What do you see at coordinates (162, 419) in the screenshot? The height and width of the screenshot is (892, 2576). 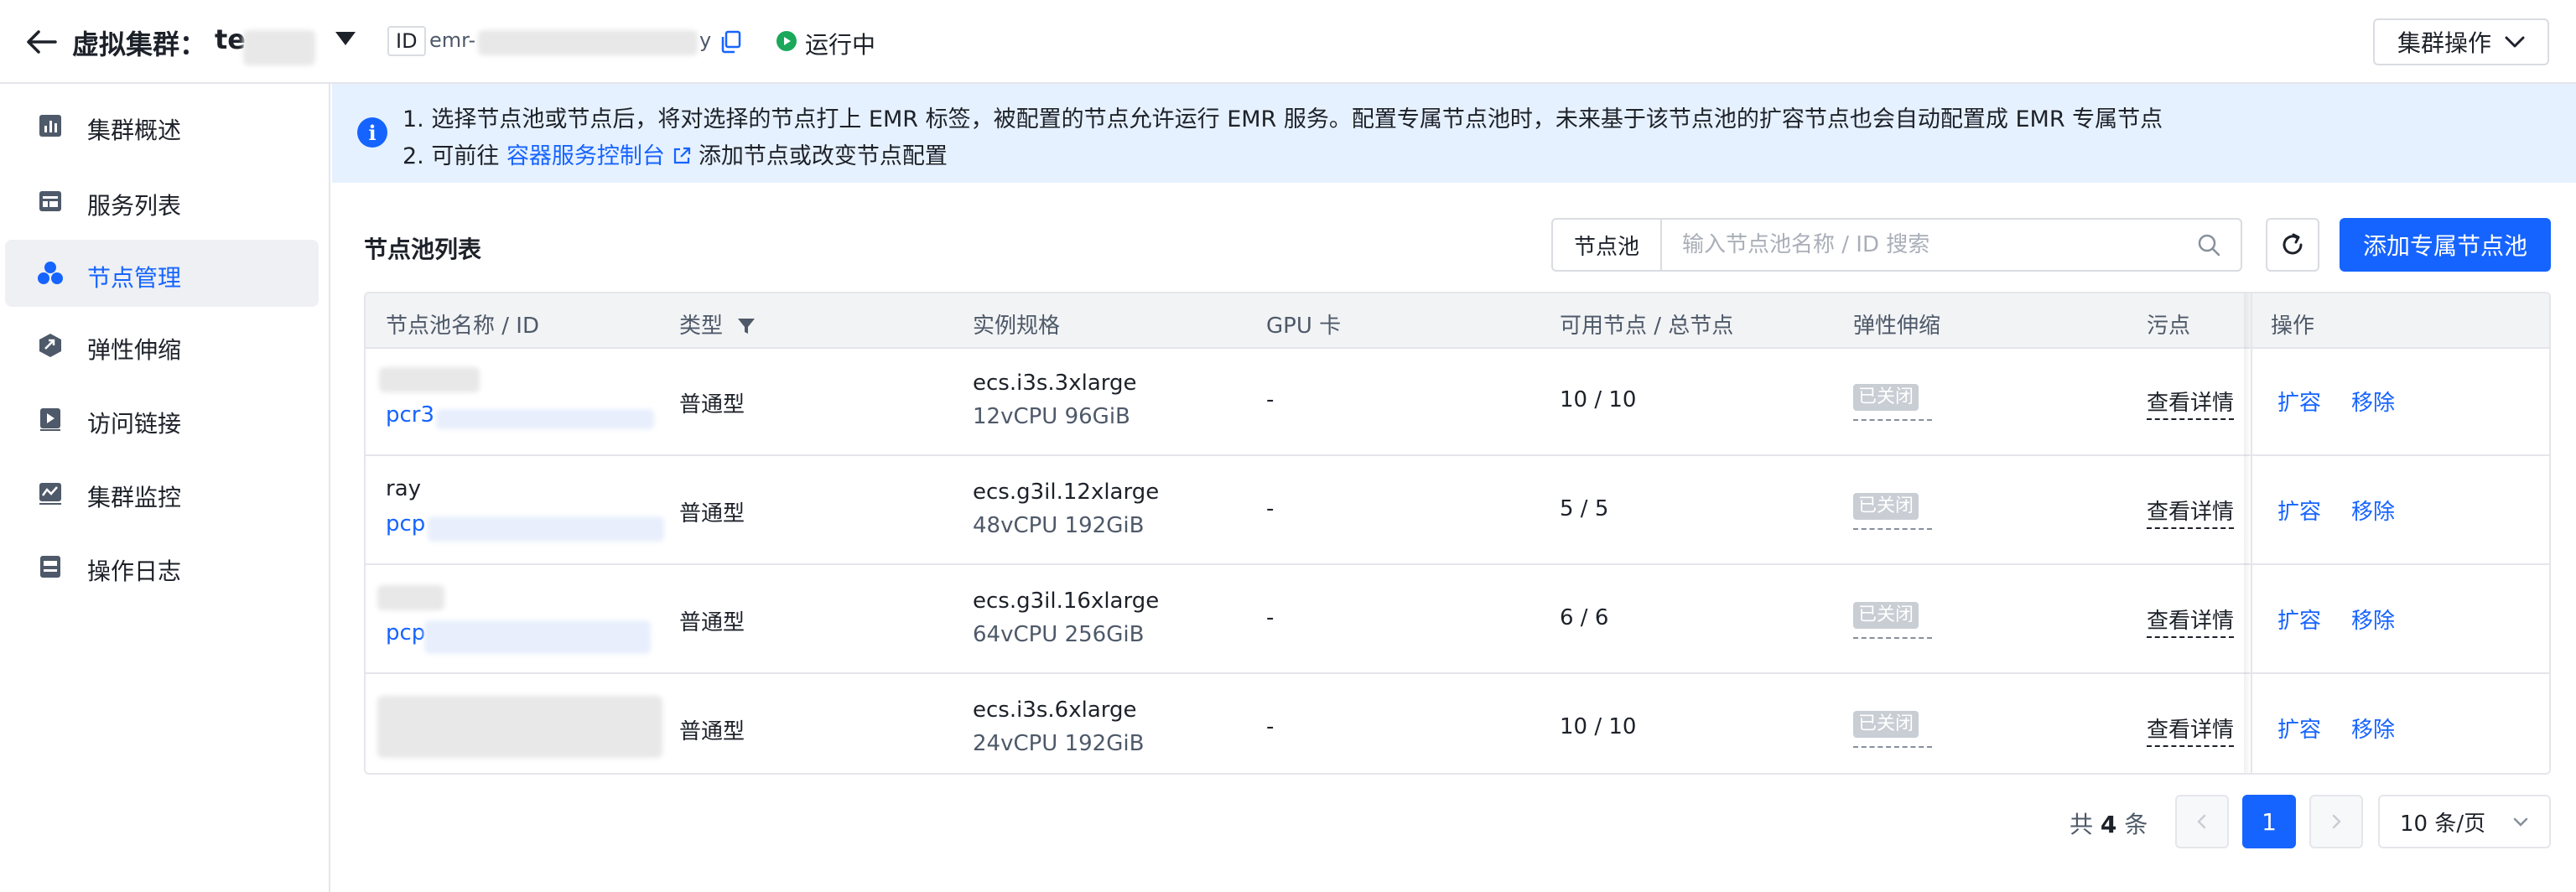 I see `sidebar-item-access: 访问链接` at bounding box center [162, 419].